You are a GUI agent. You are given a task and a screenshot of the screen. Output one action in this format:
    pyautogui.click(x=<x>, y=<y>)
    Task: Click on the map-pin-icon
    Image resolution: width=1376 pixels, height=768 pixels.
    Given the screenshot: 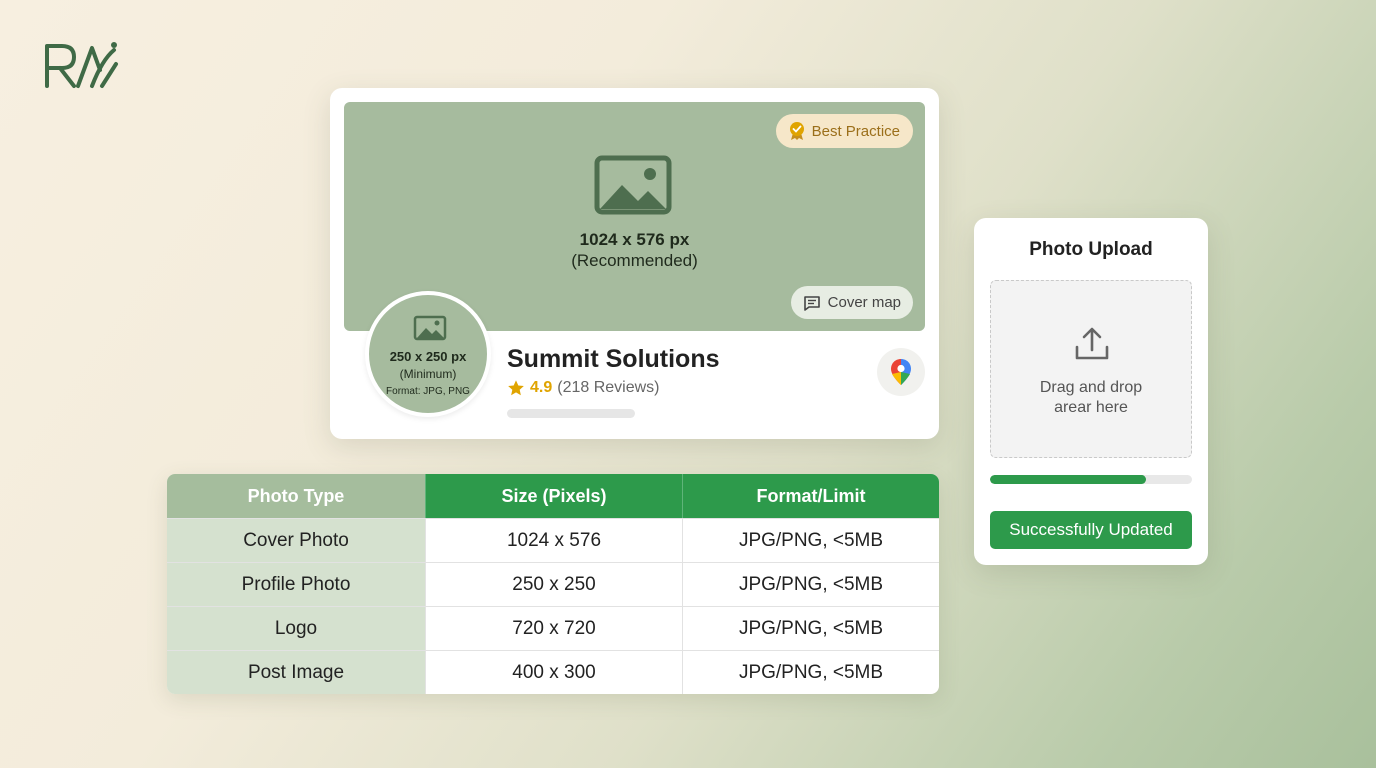 What is the action you would take?
    pyautogui.click(x=901, y=372)
    